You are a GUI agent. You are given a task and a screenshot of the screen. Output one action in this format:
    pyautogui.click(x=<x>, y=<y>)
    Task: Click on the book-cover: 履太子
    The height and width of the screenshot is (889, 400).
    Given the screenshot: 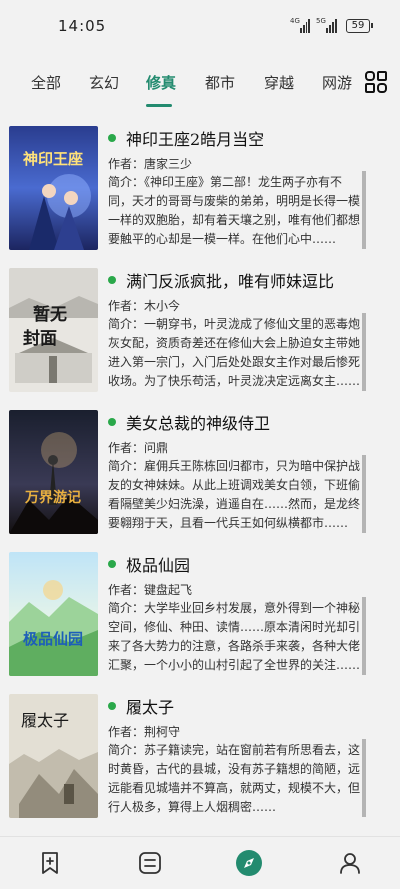 What is the action you would take?
    pyautogui.click(x=53, y=756)
    